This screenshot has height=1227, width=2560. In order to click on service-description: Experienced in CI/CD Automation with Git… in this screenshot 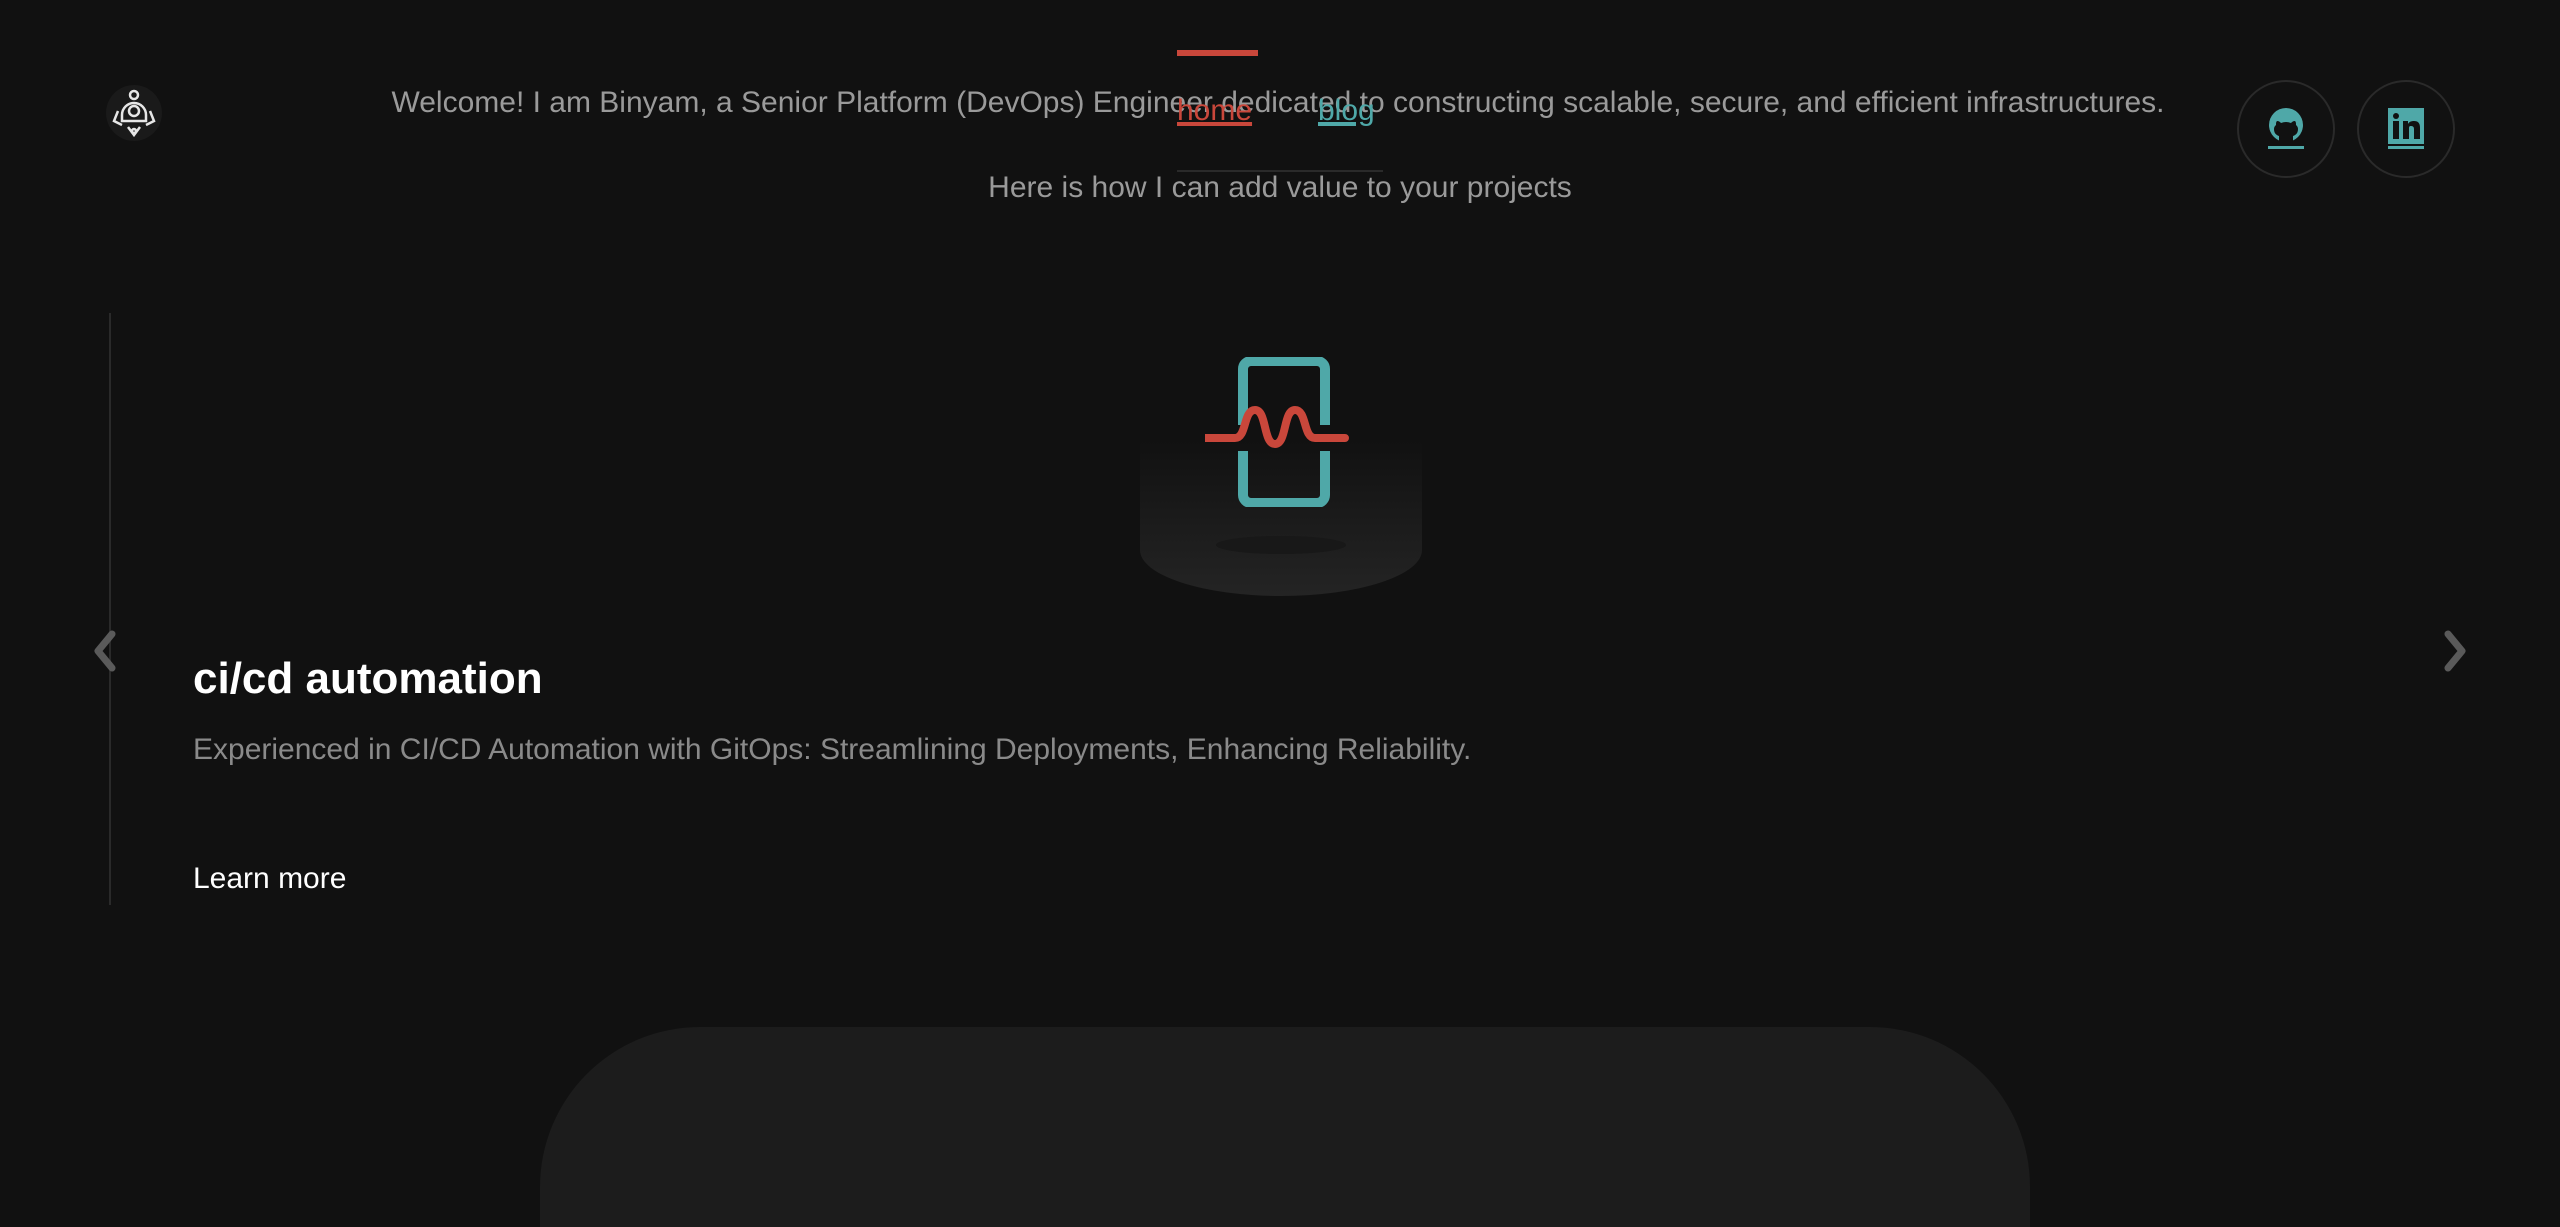, I will do `click(832, 749)`.